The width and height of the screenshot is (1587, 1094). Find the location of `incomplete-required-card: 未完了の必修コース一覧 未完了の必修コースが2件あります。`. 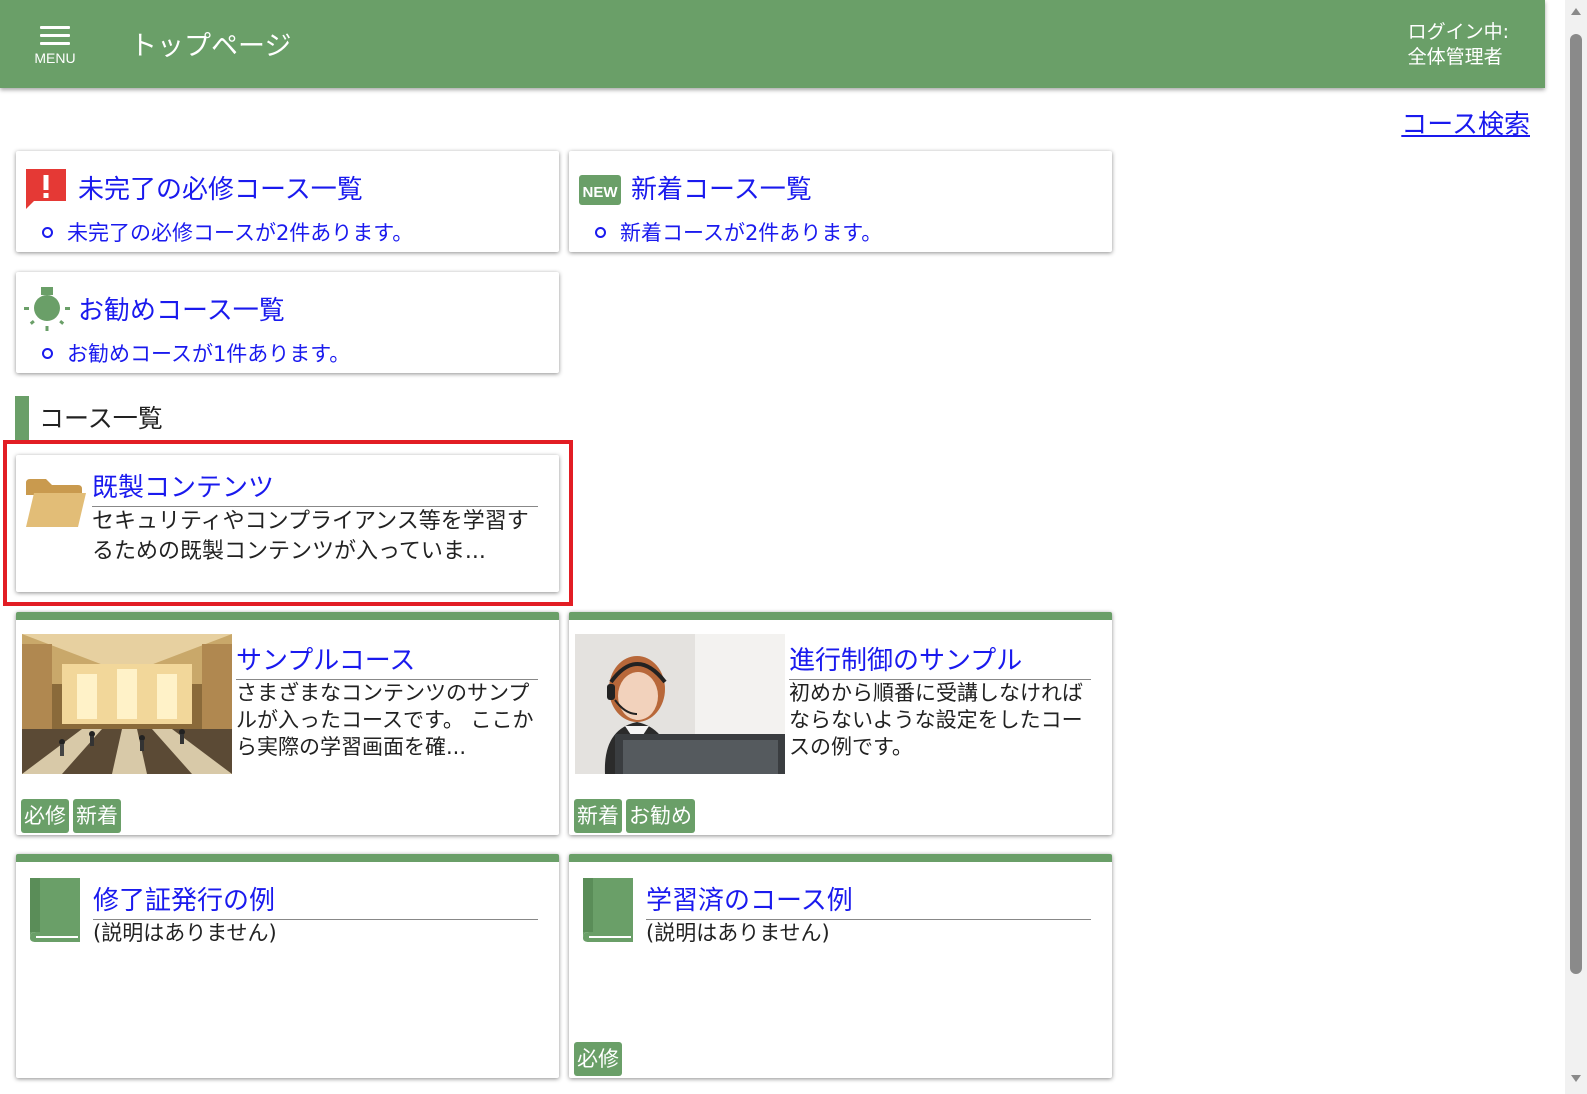

incomplete-required-card: 未完了の必修コース一覧 未完了の必修コースが2件あります。 is located at coordinates (287, 201).